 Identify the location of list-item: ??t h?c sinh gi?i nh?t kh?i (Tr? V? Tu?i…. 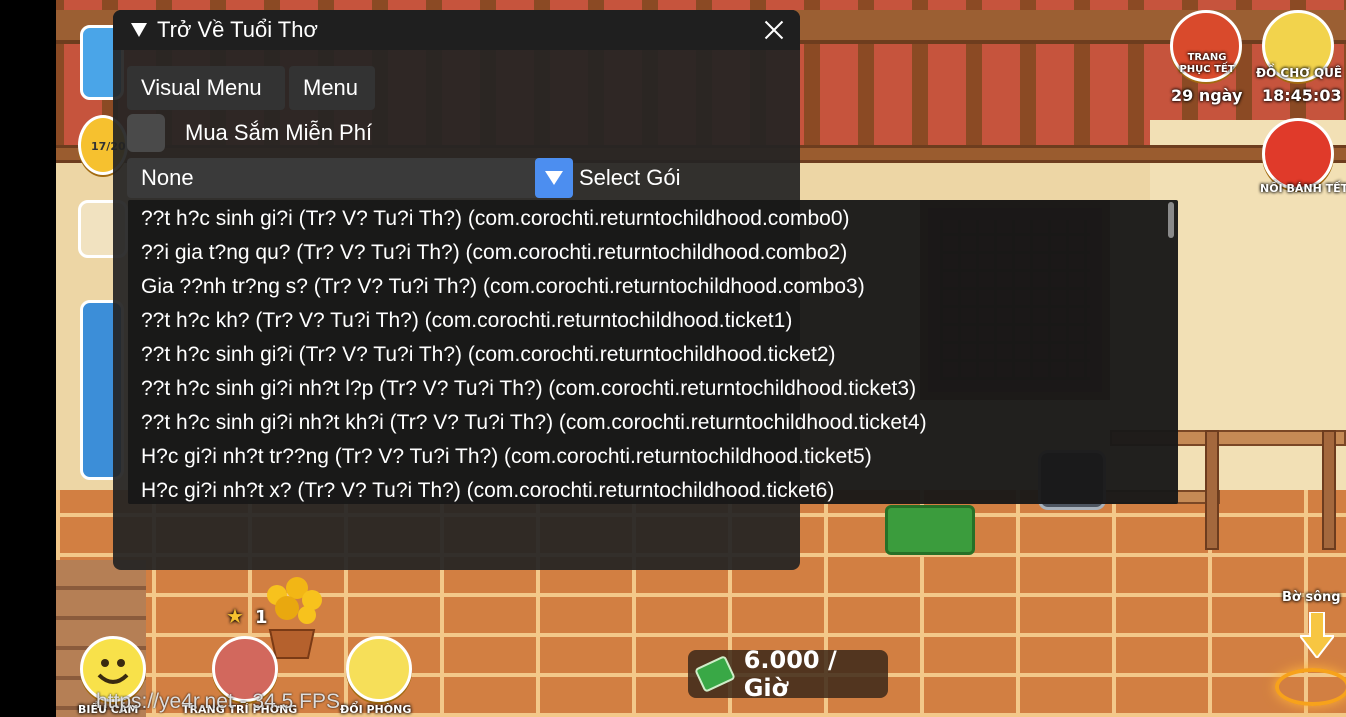
(653, 423).